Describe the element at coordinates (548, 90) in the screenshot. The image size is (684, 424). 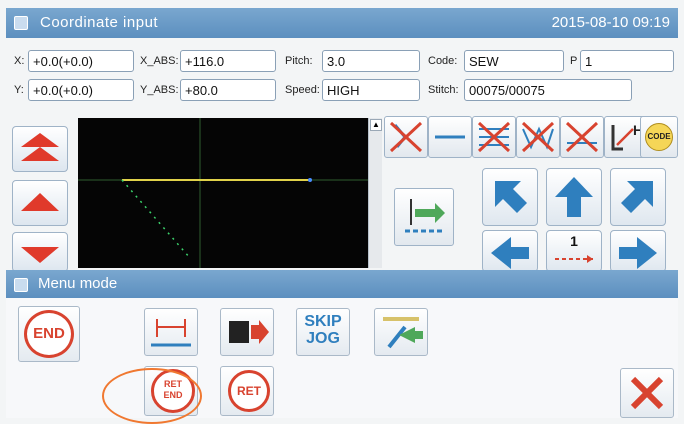
I see `stitch-field: 00075/00075` at that location.